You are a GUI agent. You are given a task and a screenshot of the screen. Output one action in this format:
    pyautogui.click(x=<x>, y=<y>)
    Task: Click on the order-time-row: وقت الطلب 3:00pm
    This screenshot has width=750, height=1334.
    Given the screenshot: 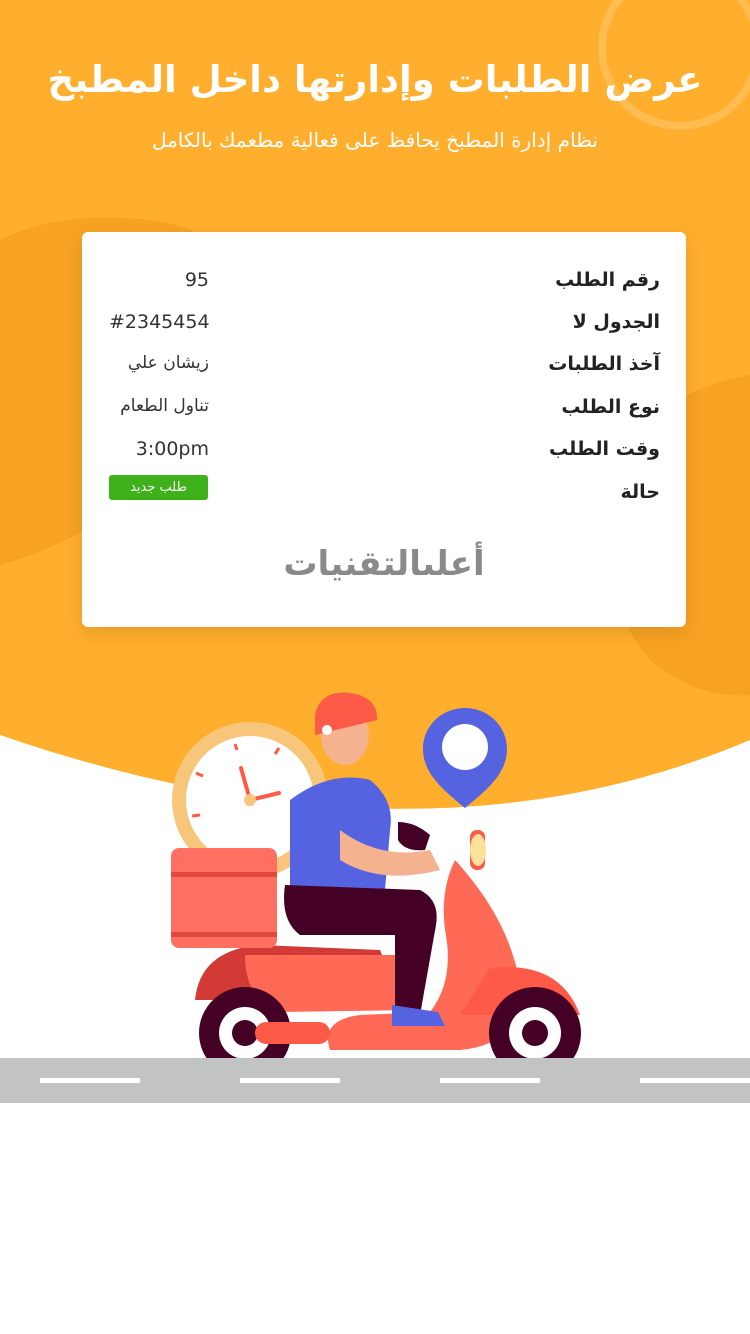 What is the action you would take?
    pyautogui.click(x=384, y=453)
    